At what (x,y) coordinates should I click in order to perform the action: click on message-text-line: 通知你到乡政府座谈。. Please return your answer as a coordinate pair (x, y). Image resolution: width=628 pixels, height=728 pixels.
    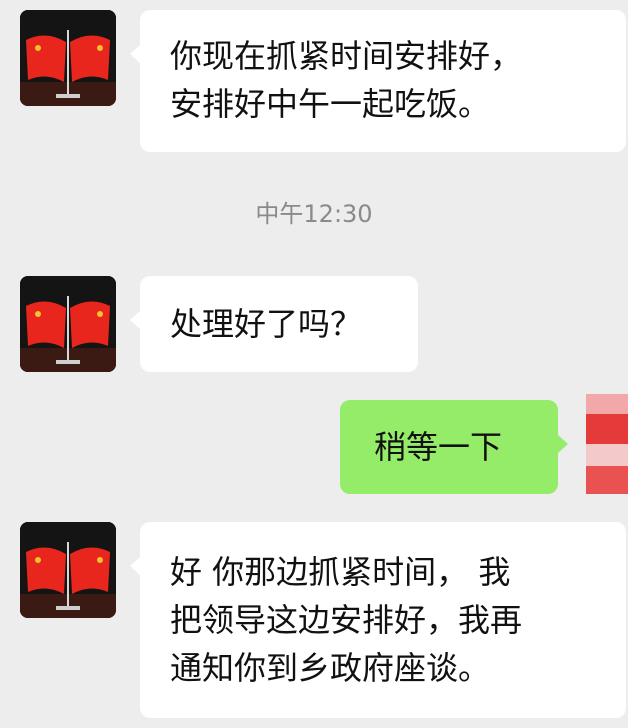
    Looking at the image, I should click on (330, 668).